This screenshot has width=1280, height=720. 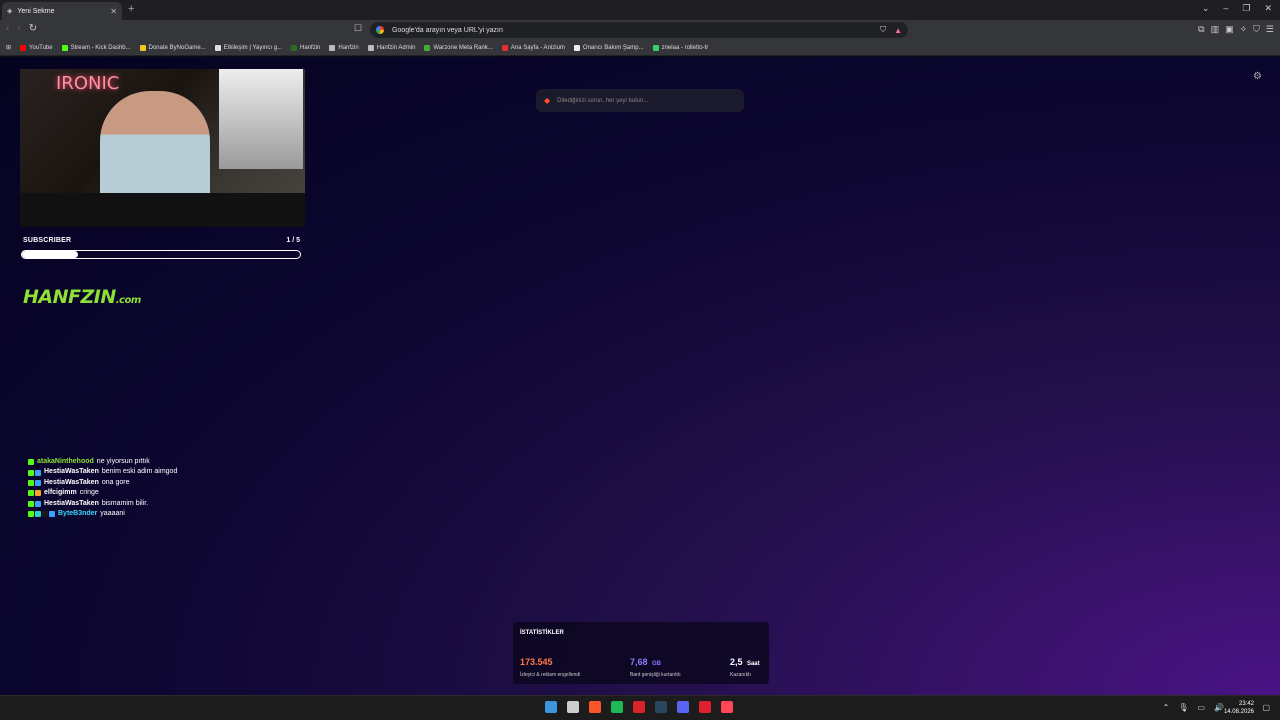 What do you see at coordinates (62, 11) in the screenshot?
I see `tab-new-tab: ◈ Yeni Sekme ✕` at bounding box center [62, 11].